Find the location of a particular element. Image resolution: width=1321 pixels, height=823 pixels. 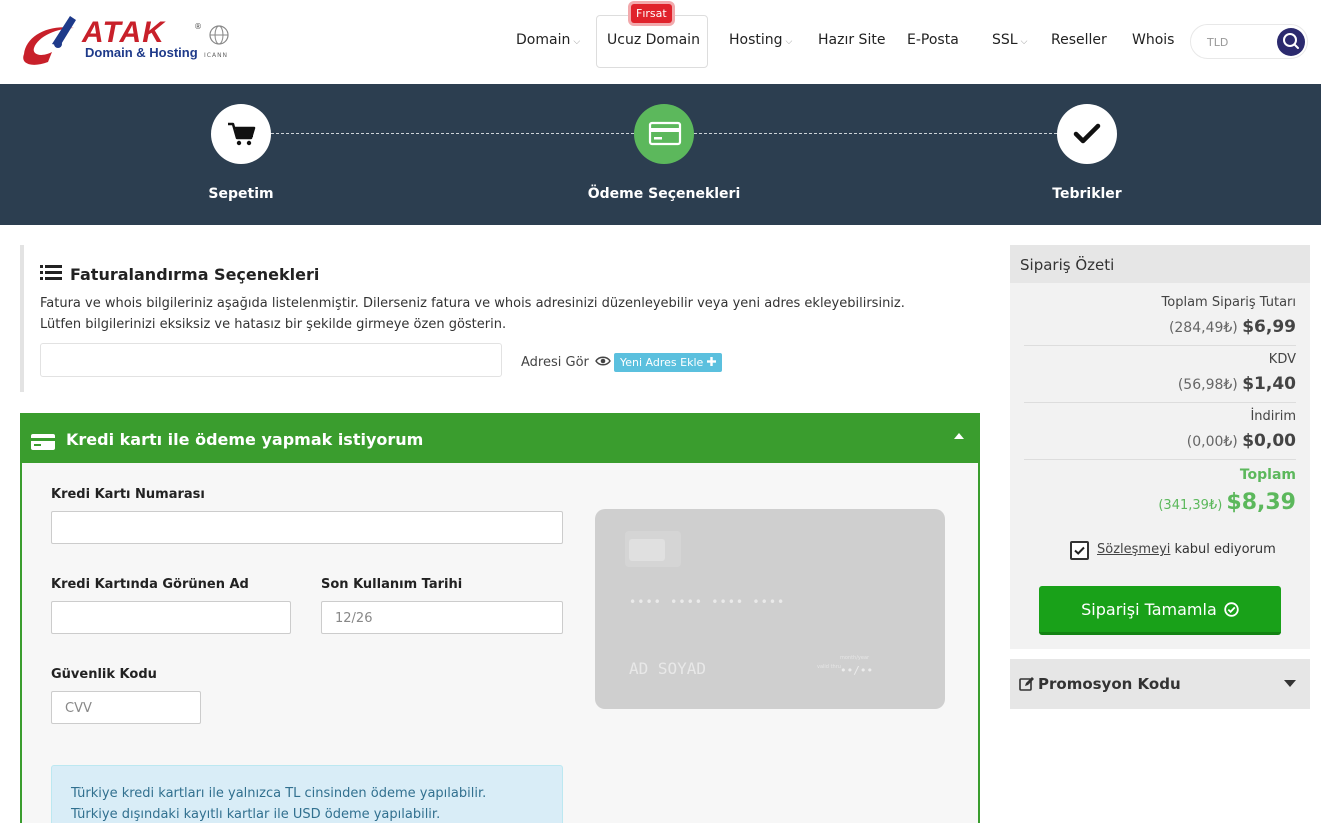

summary-row-tl: (0,00₺) is located at coordinates (1212, 442).